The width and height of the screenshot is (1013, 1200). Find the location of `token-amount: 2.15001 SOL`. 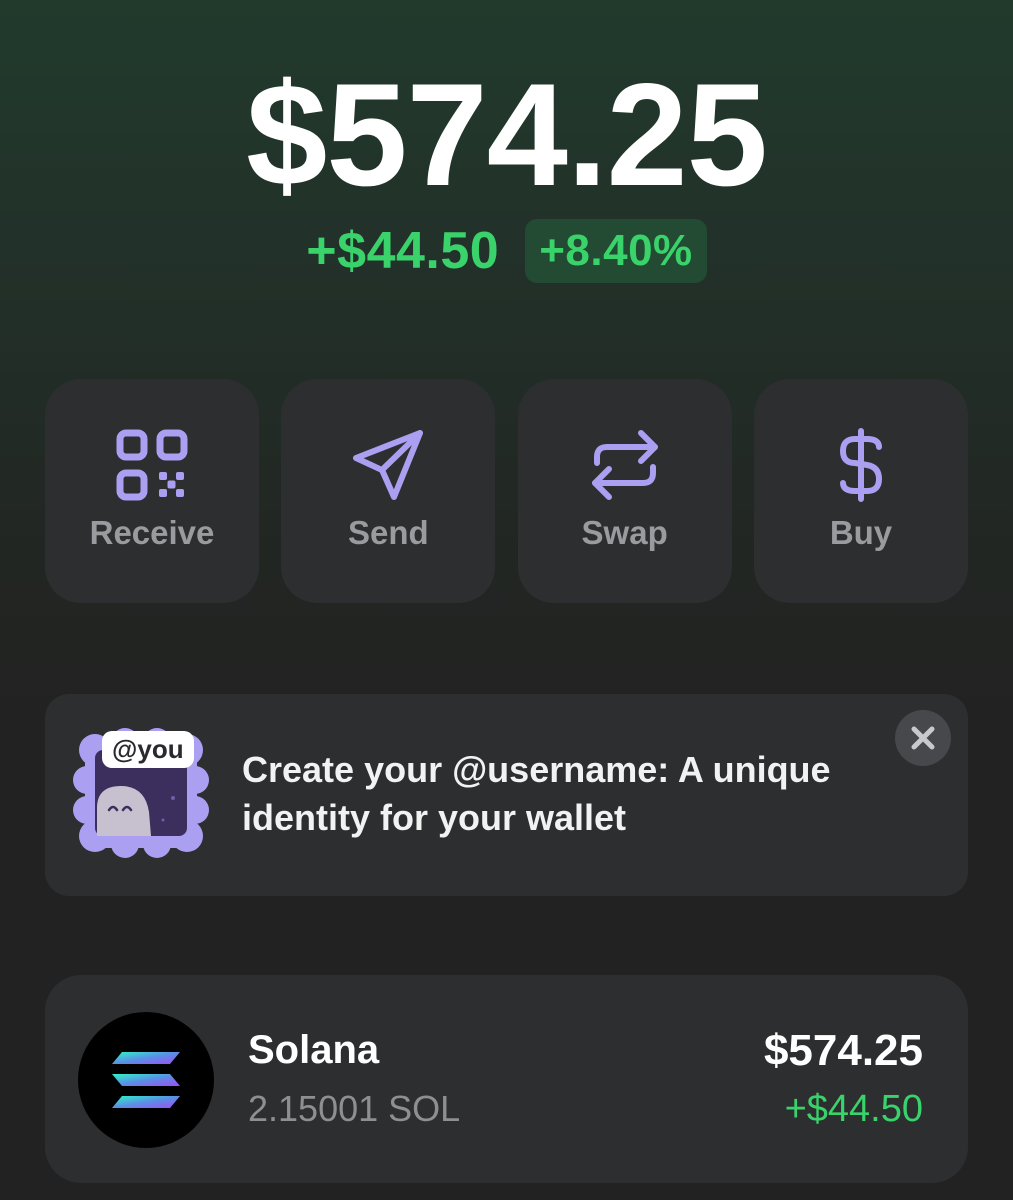

token-amount: 2.15001 SOL is located at coordinates (354, 1108).